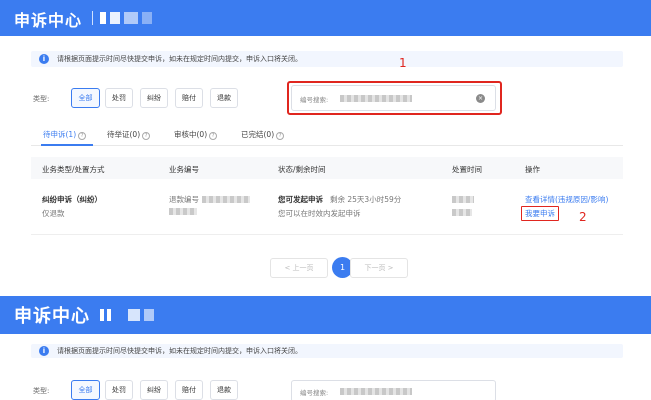 Image resolution: width=651 pixels, height=400 pixels. Describe the element at coordinates (53, 213) in the screenshot. I see `disposal-method: 仅退款` at that location.